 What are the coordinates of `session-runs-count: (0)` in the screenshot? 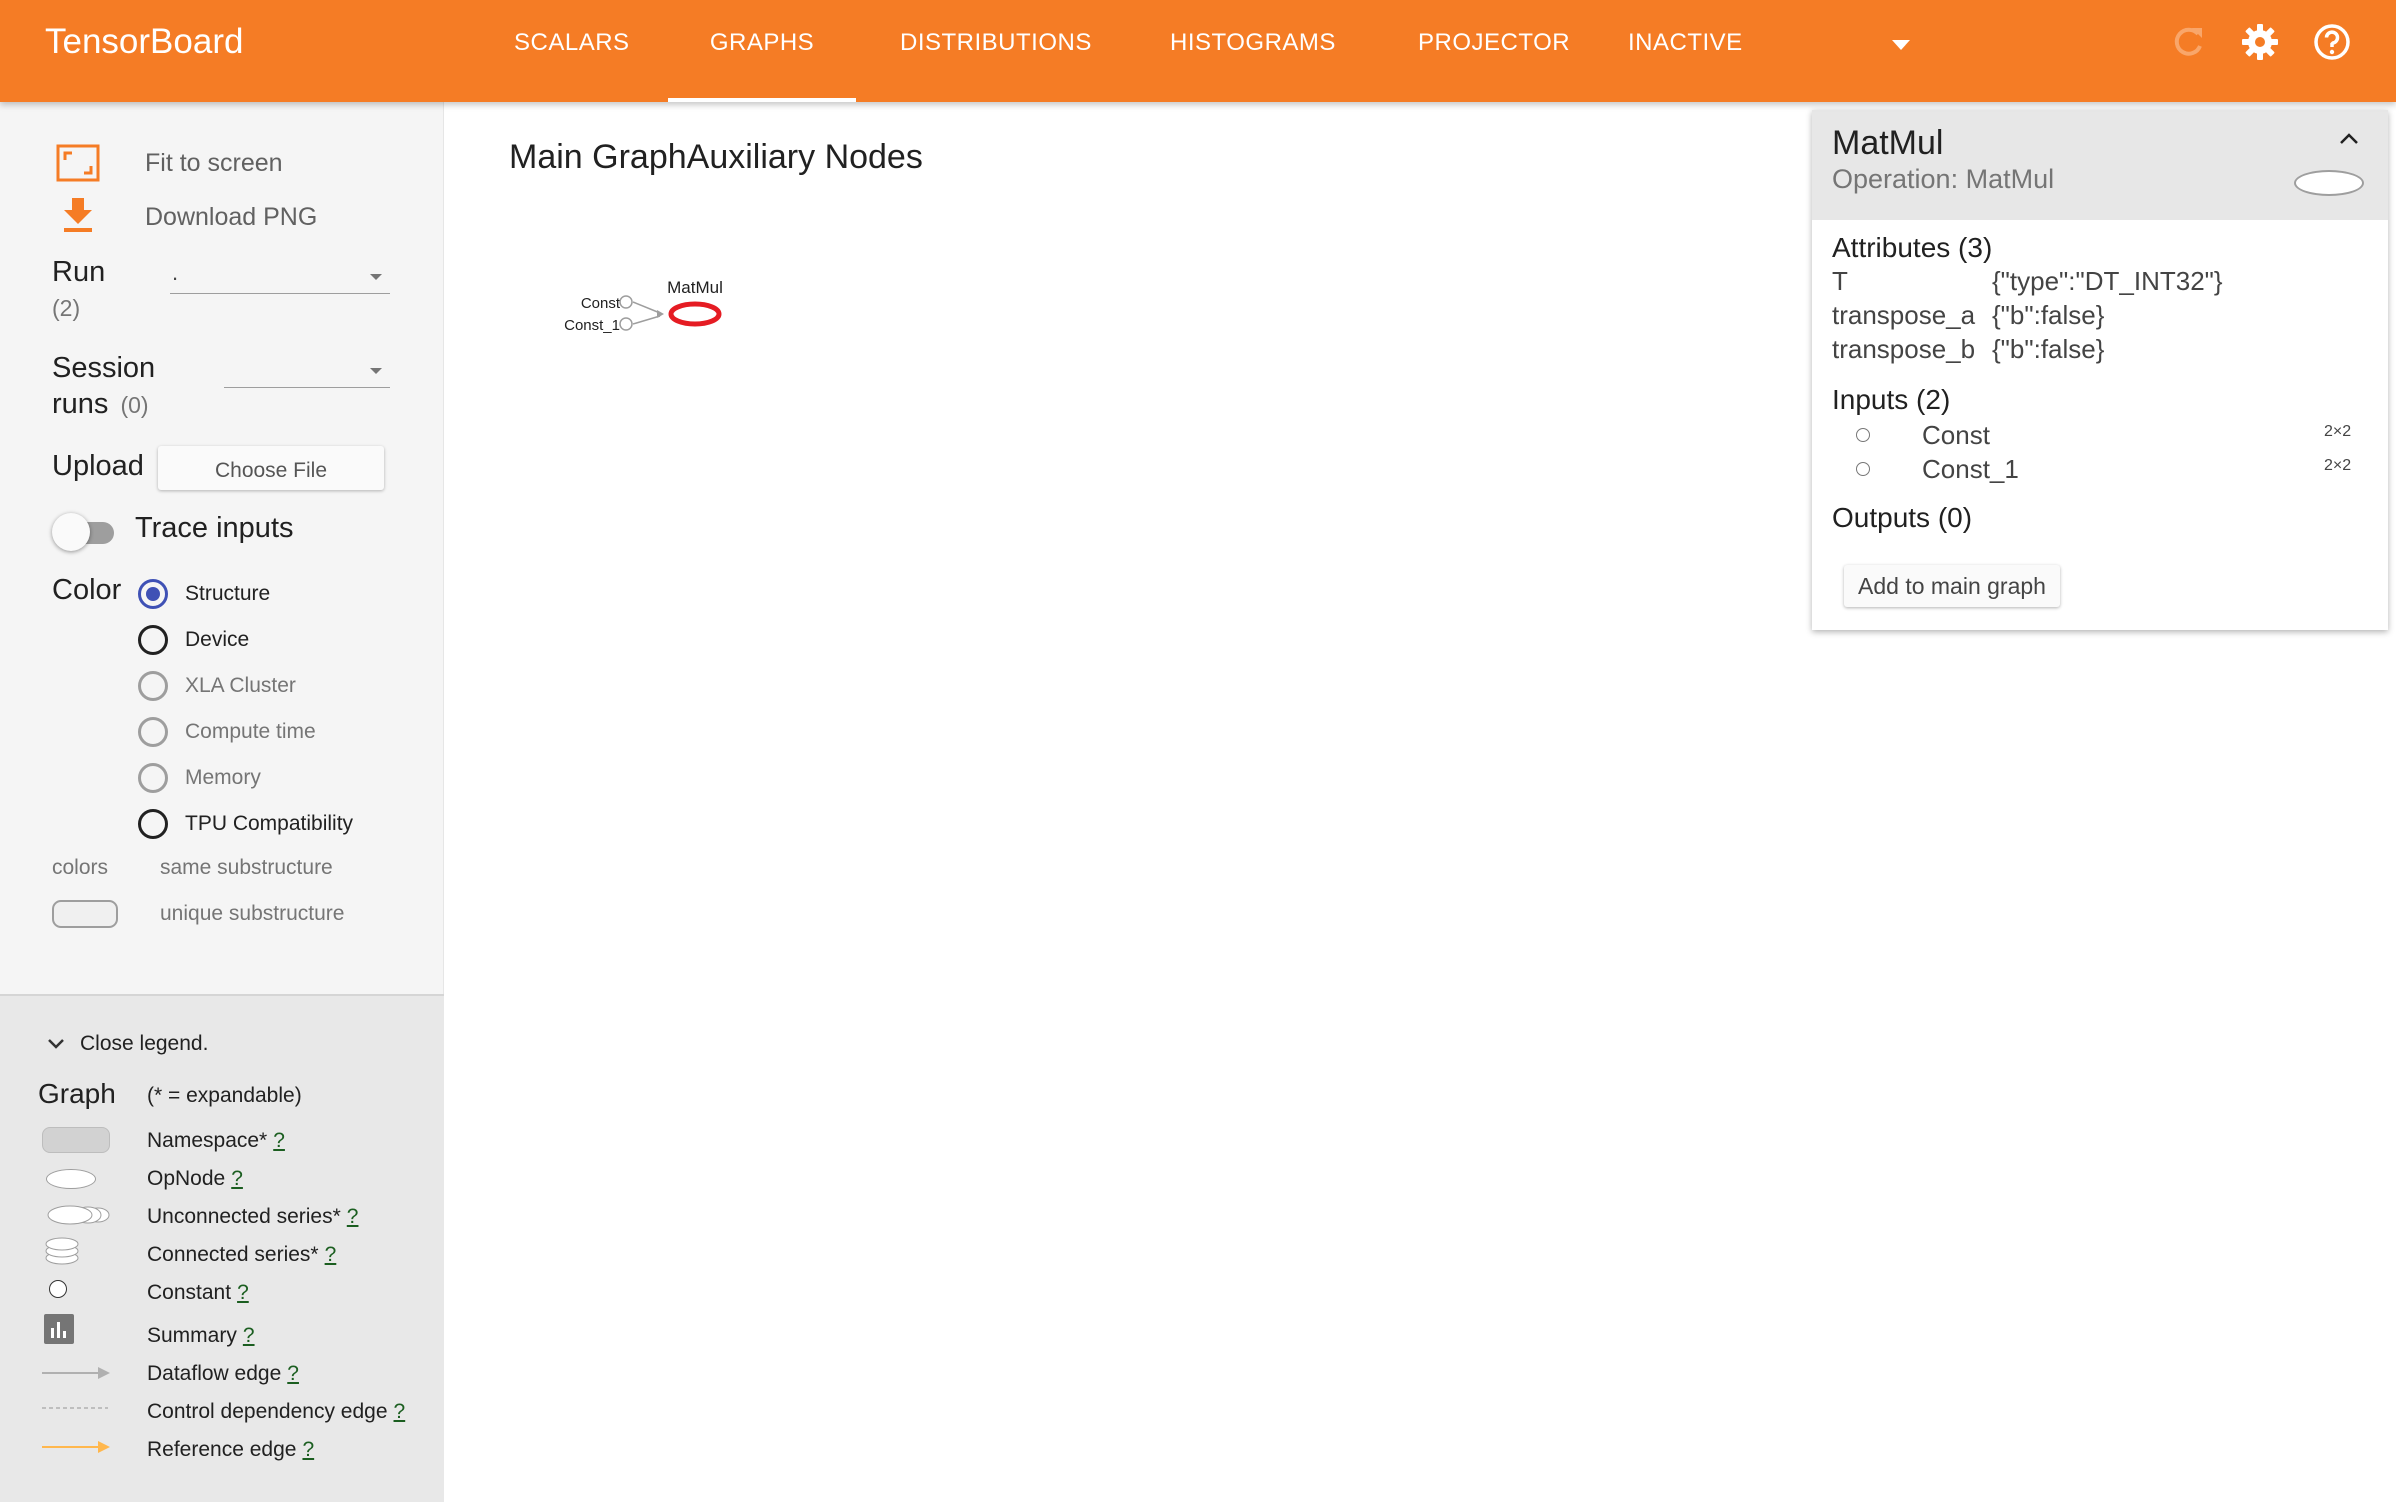 It's located at (134, 405).